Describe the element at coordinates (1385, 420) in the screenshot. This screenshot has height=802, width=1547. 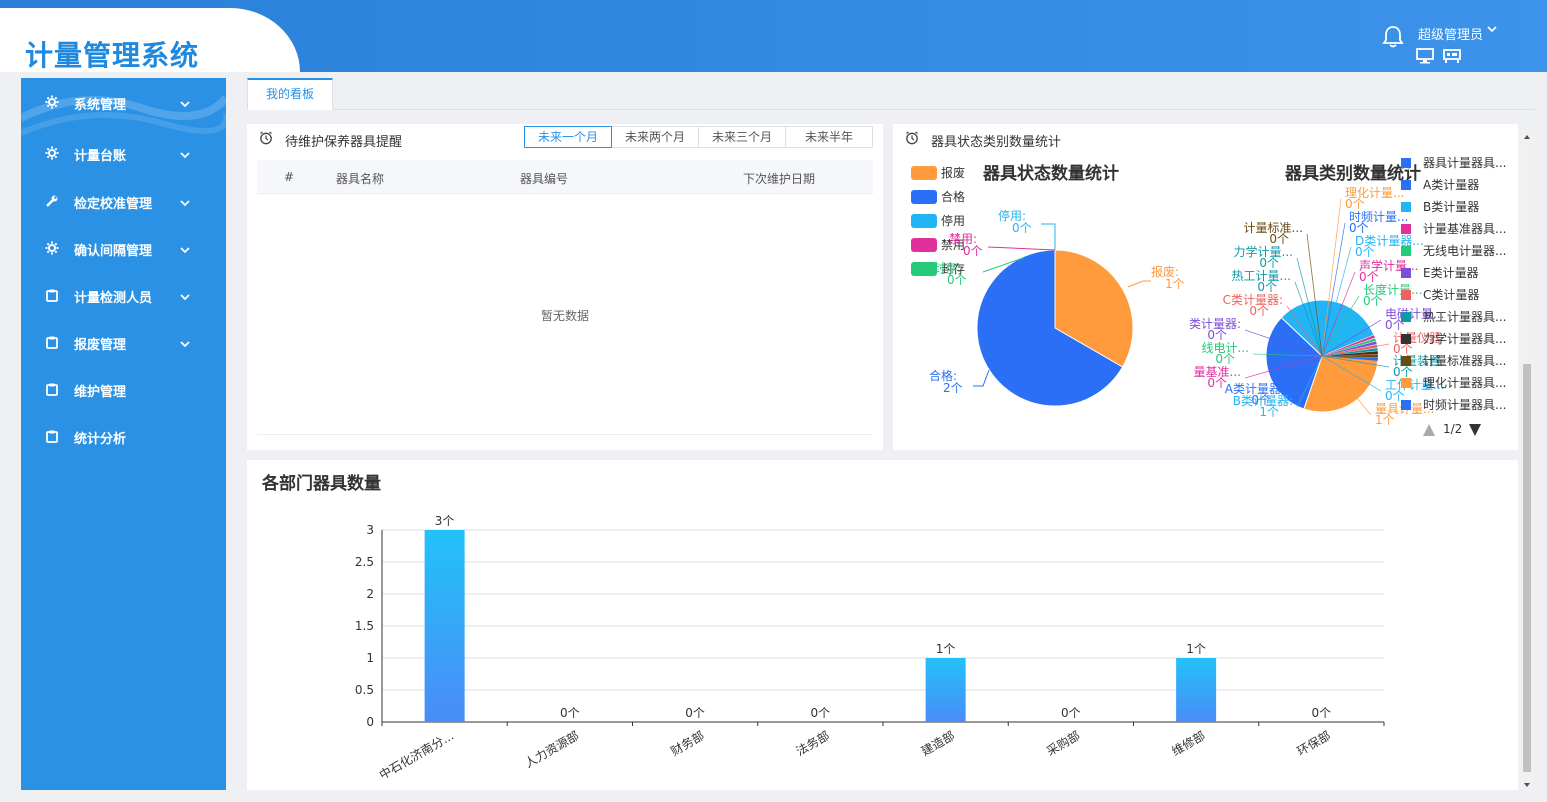
I see `slice-value: 1个` at that location.